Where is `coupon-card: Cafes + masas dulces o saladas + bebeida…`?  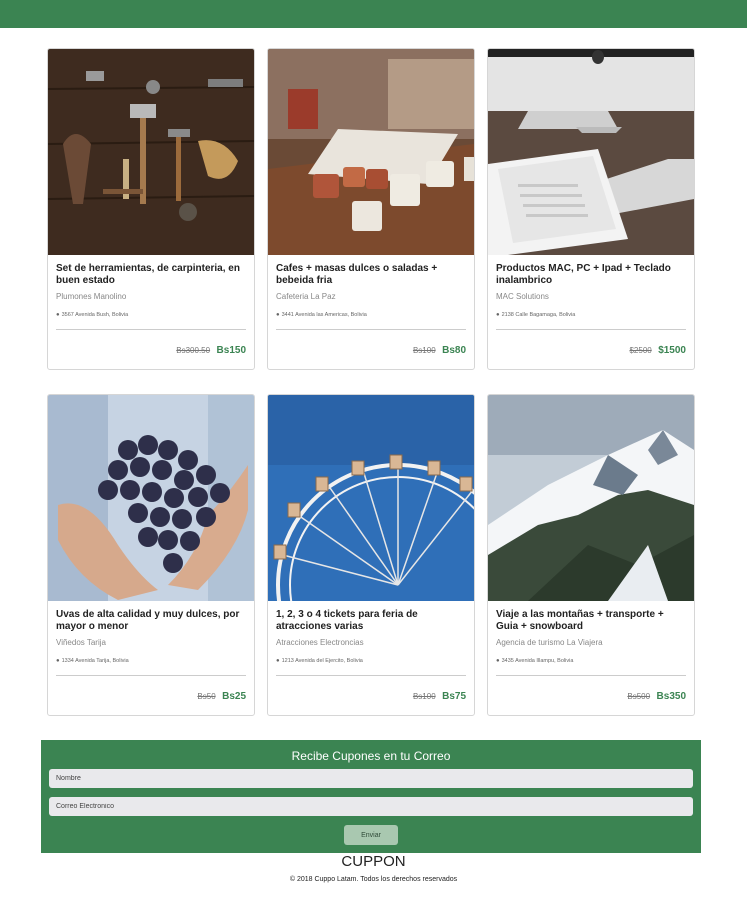
coupon-card: Cafes + masas dulces o saladas + bebeida… is located at coordinates (371, 209).